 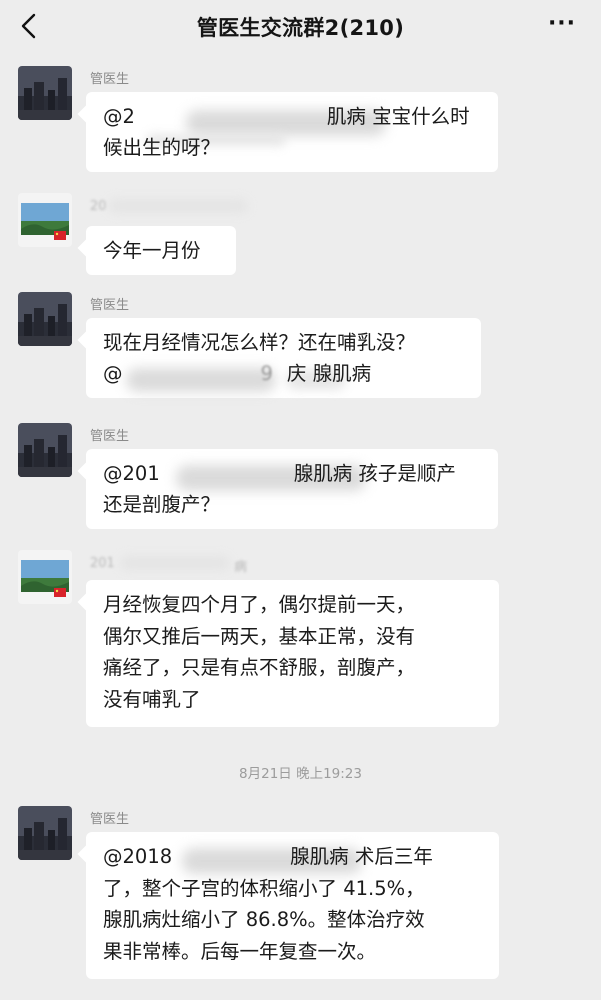 What do you see at coordinates (138, 856) in the screenshot?
I see `mention-text: @2018` at bounding box center [138, 856].